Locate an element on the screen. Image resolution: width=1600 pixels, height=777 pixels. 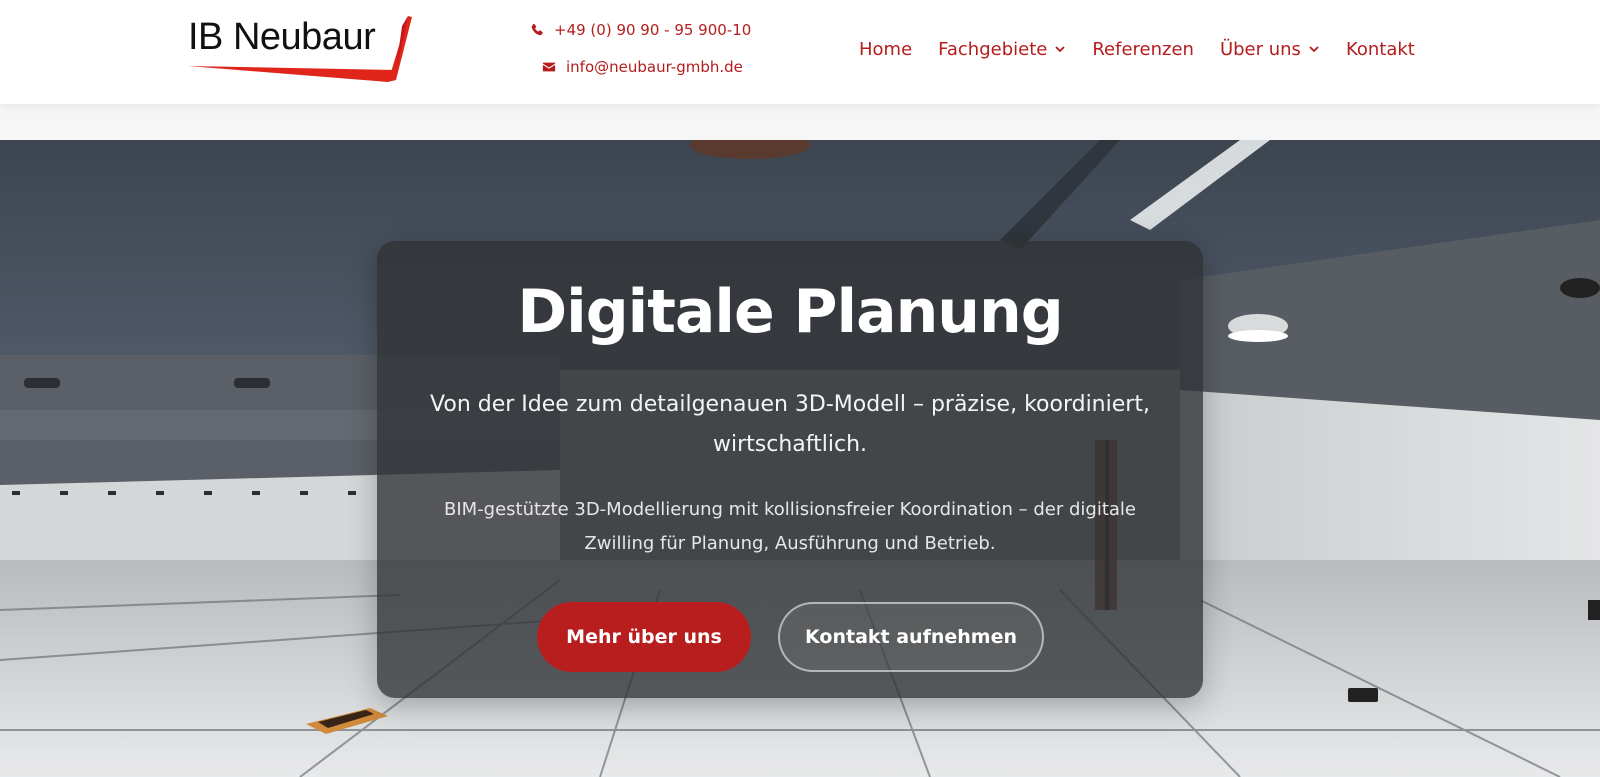
hero-title: Digitale Planung is located at coordinates (790, 312).